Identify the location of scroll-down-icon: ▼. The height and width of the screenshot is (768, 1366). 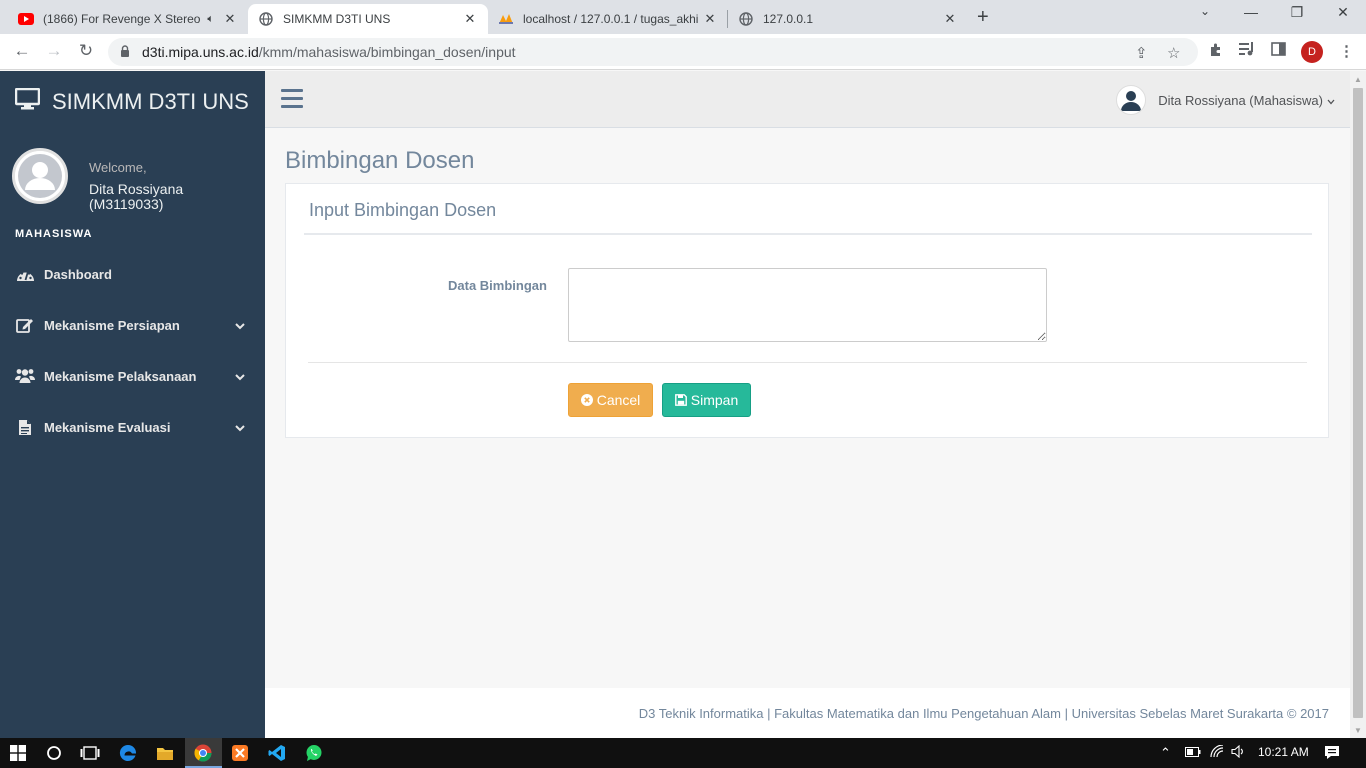
(1358, 730).